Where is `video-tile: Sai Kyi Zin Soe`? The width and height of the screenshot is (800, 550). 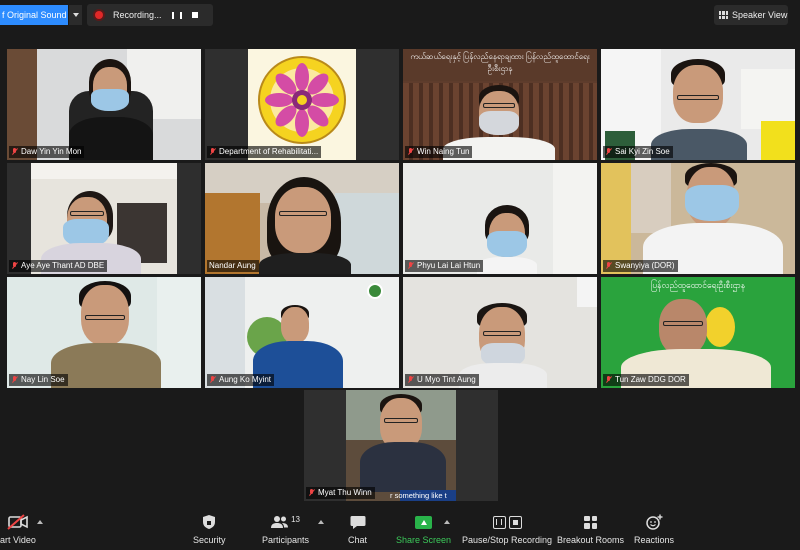
video-tile: Sai Kyi Zin Soe is located at coordinates (698, 104).